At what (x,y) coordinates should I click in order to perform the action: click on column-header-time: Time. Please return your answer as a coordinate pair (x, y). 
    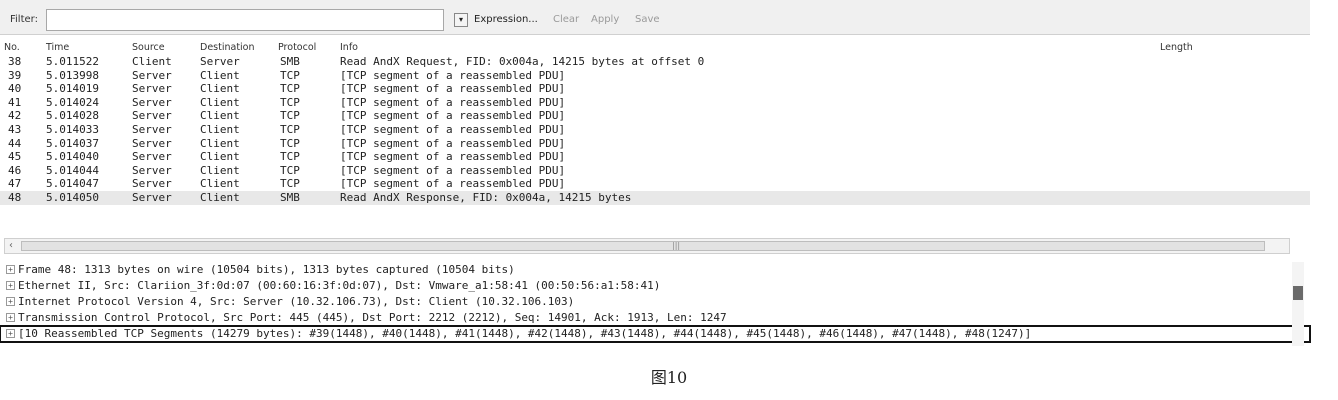
    Looking at the image, I should click on (57, 47).